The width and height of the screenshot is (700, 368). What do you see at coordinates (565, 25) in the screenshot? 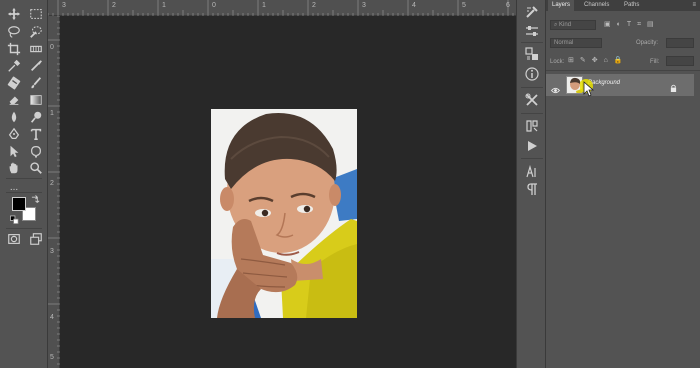
I see `filter-kind-label: Kind` at bounding box center [565, 25].